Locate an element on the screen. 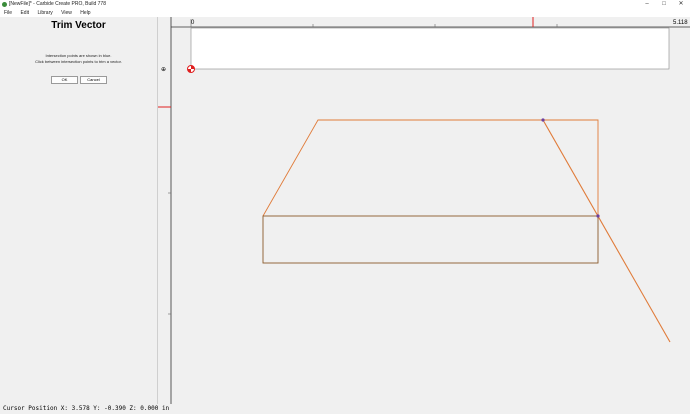  menu-file: File is located at coordinates (8, 13).